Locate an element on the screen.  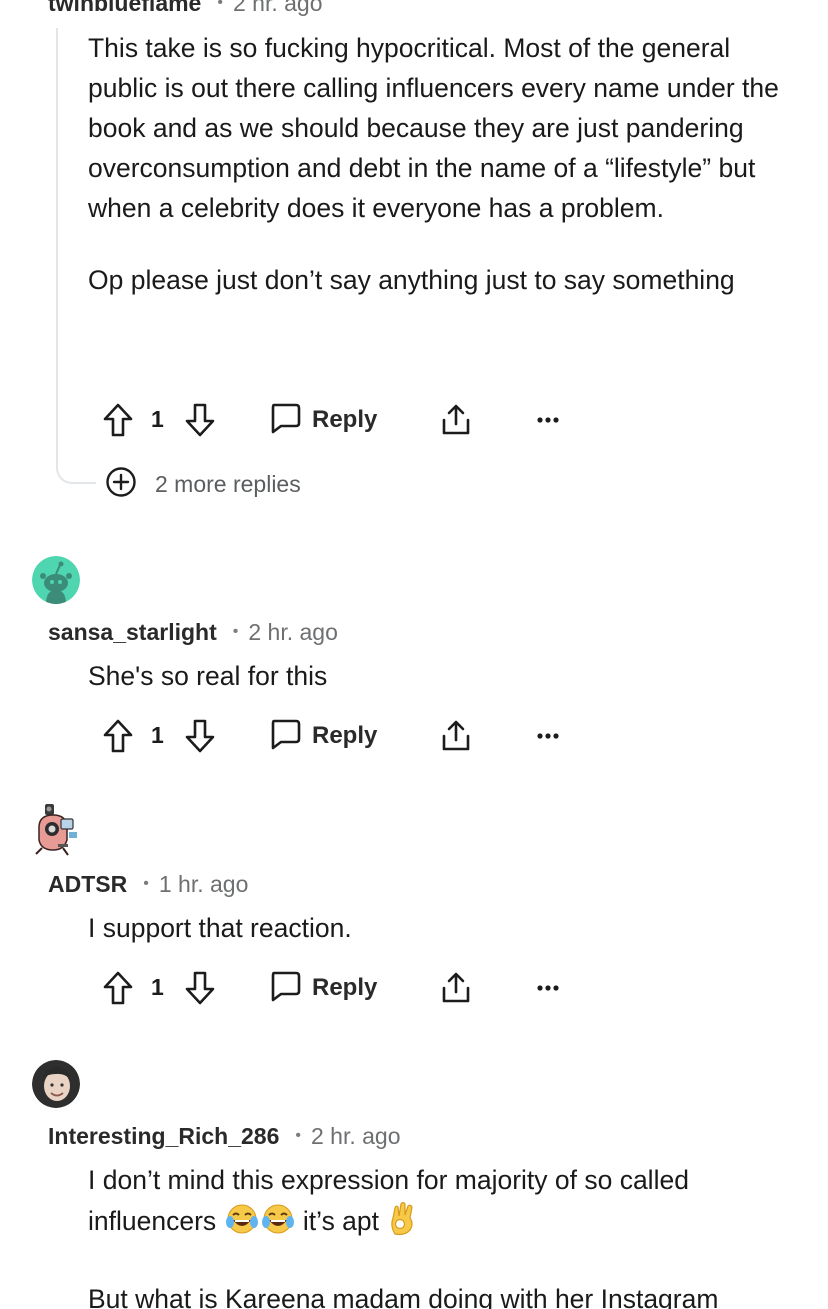
comment-body: She's so real for this is located at coordinates (438, 676).